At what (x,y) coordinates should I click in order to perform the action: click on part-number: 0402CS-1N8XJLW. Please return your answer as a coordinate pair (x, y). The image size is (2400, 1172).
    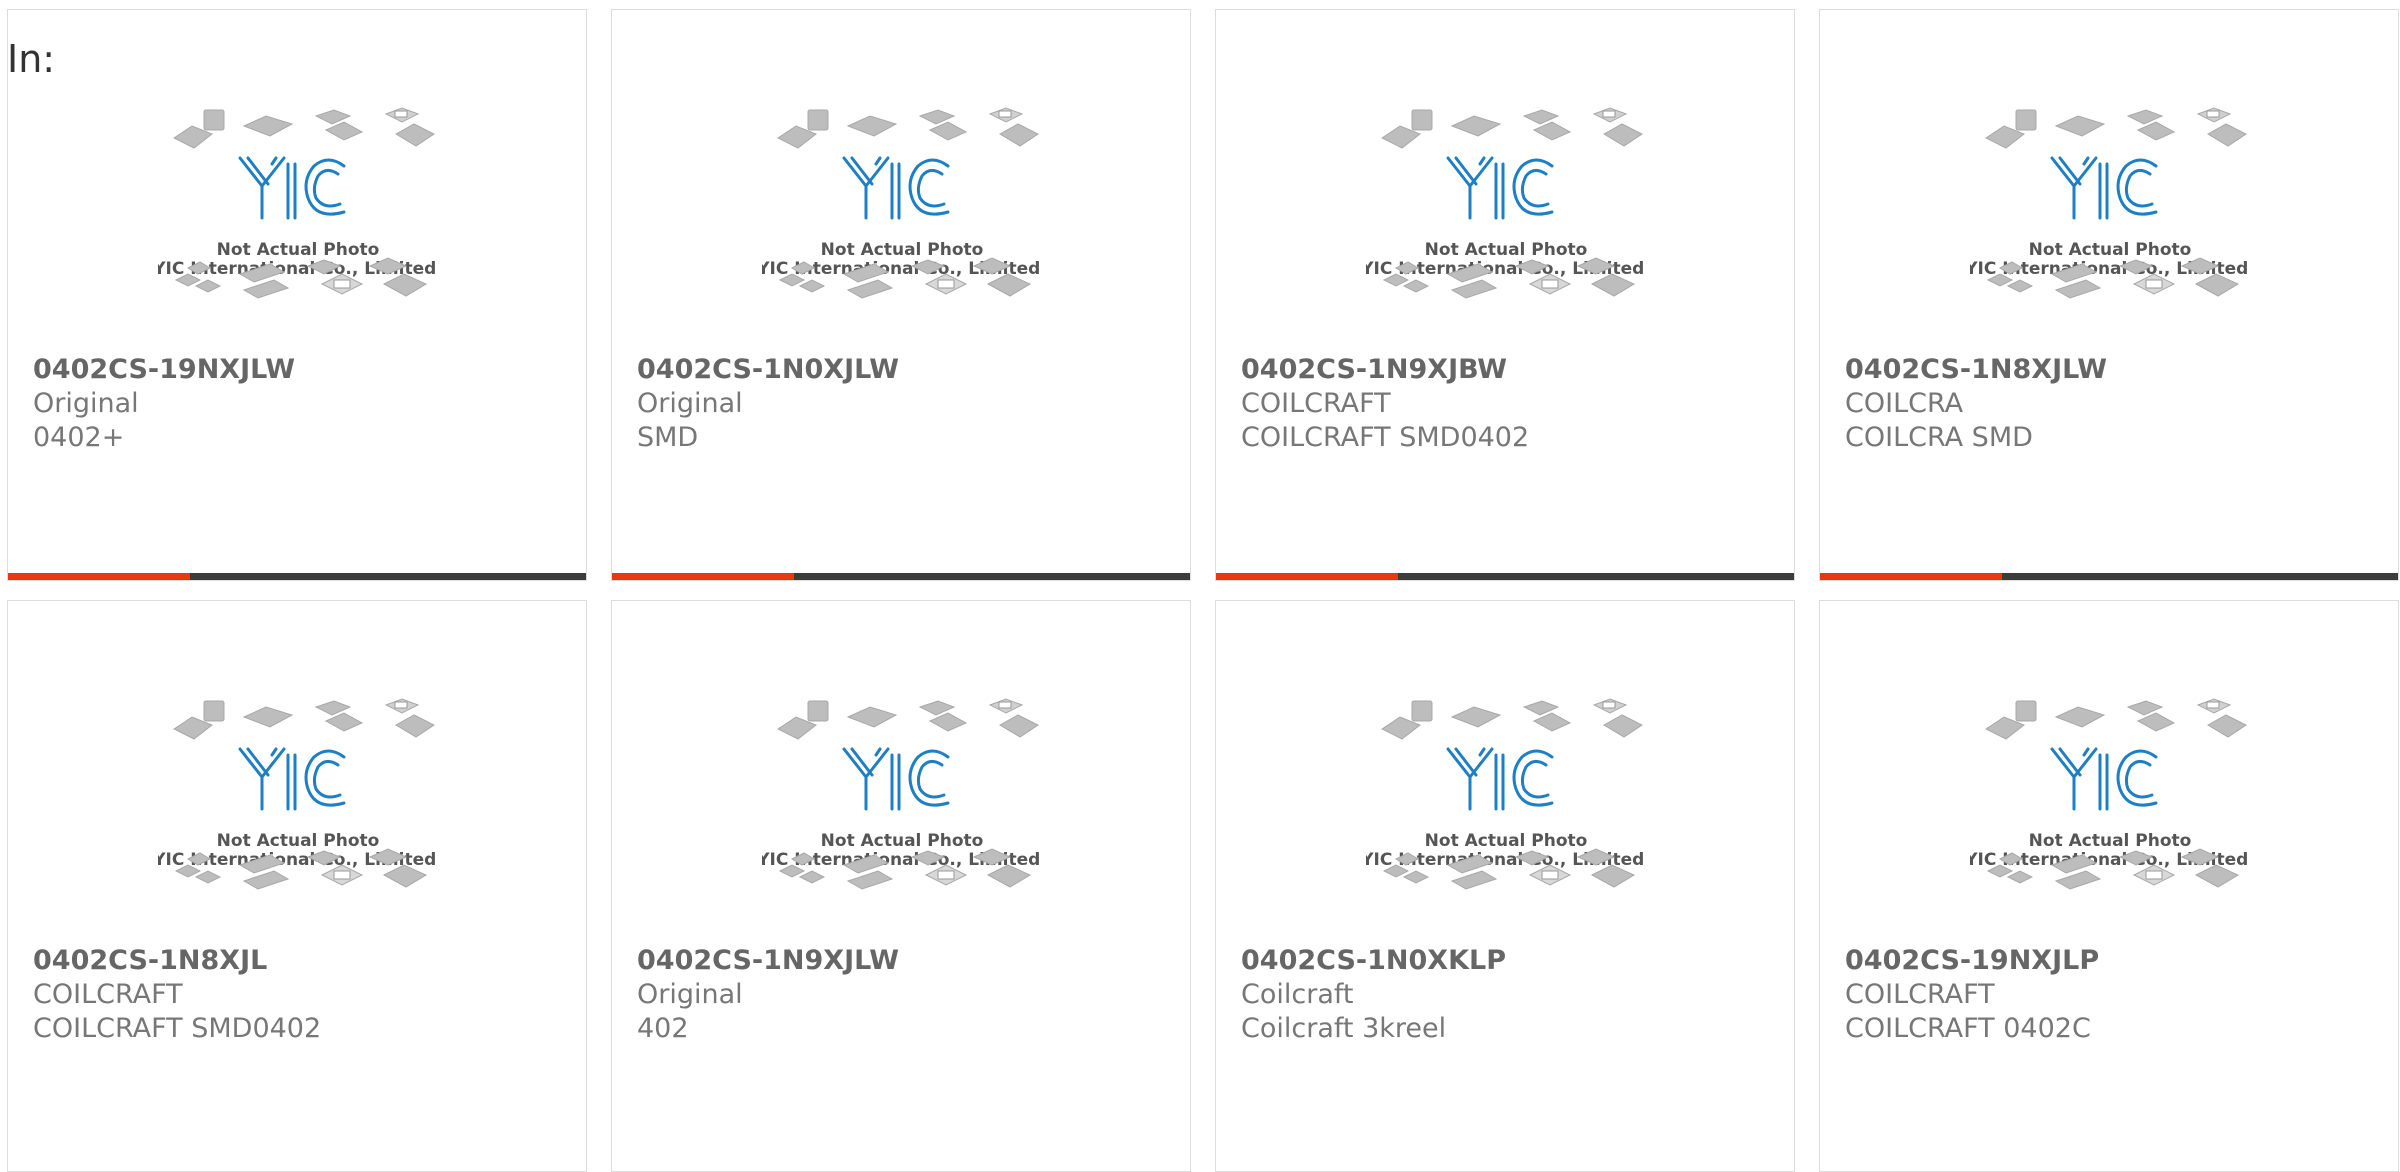
    Looking at the image, I should click on (2111, 370).